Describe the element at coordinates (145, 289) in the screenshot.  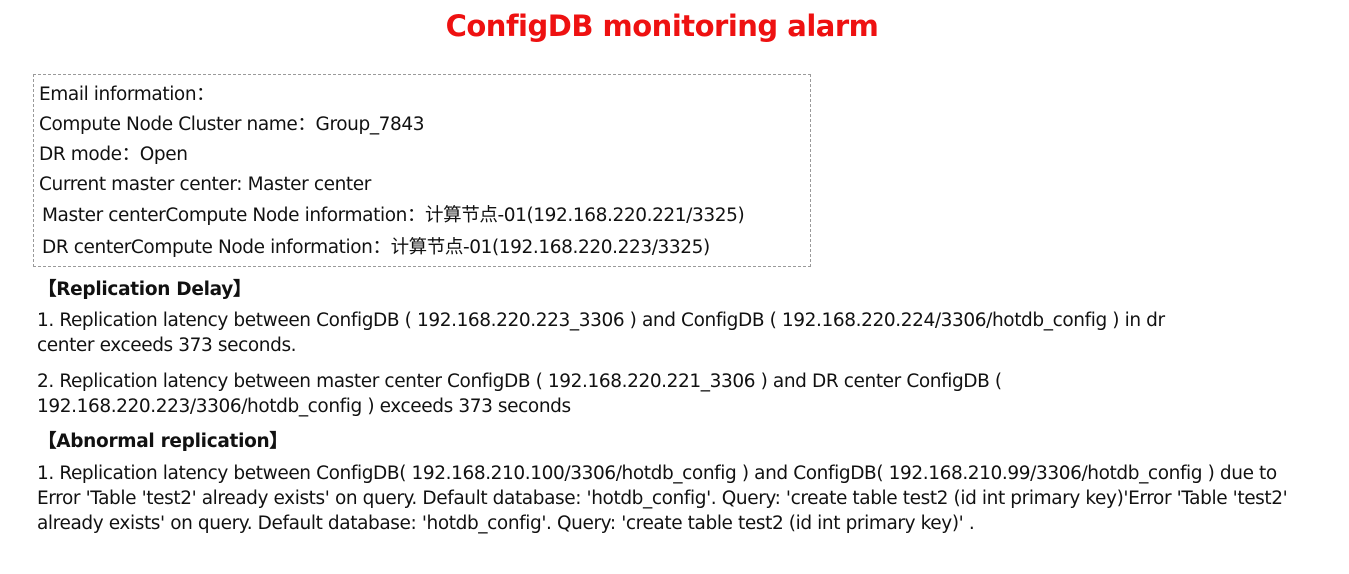
I see `replication-delay-heading: 【Replication Delay】` at that location.